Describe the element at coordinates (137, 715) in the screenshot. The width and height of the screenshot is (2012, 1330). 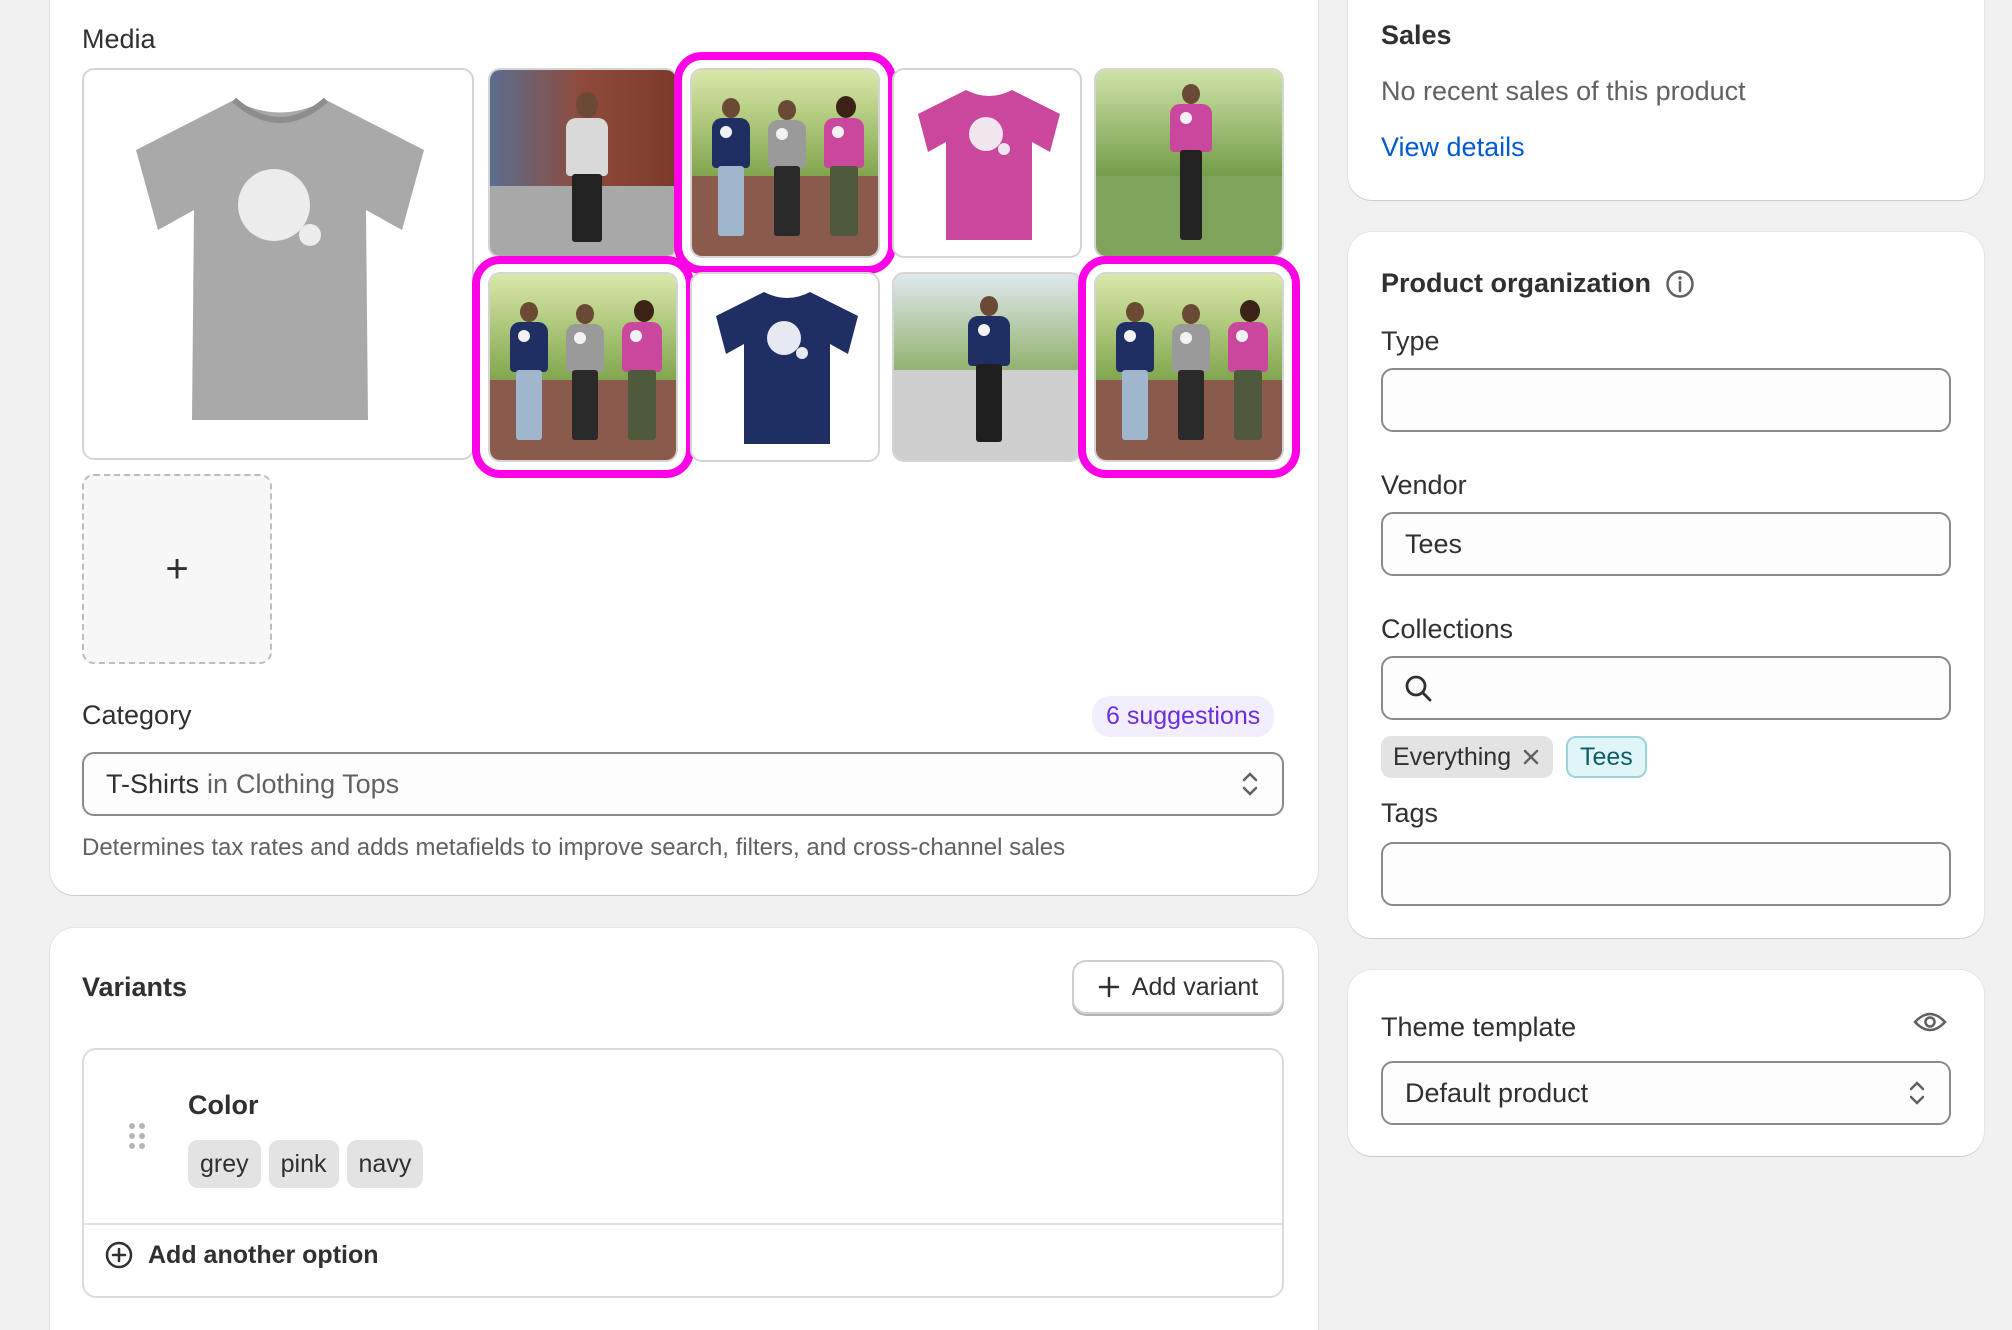
I see `category-label: Category` at that location.